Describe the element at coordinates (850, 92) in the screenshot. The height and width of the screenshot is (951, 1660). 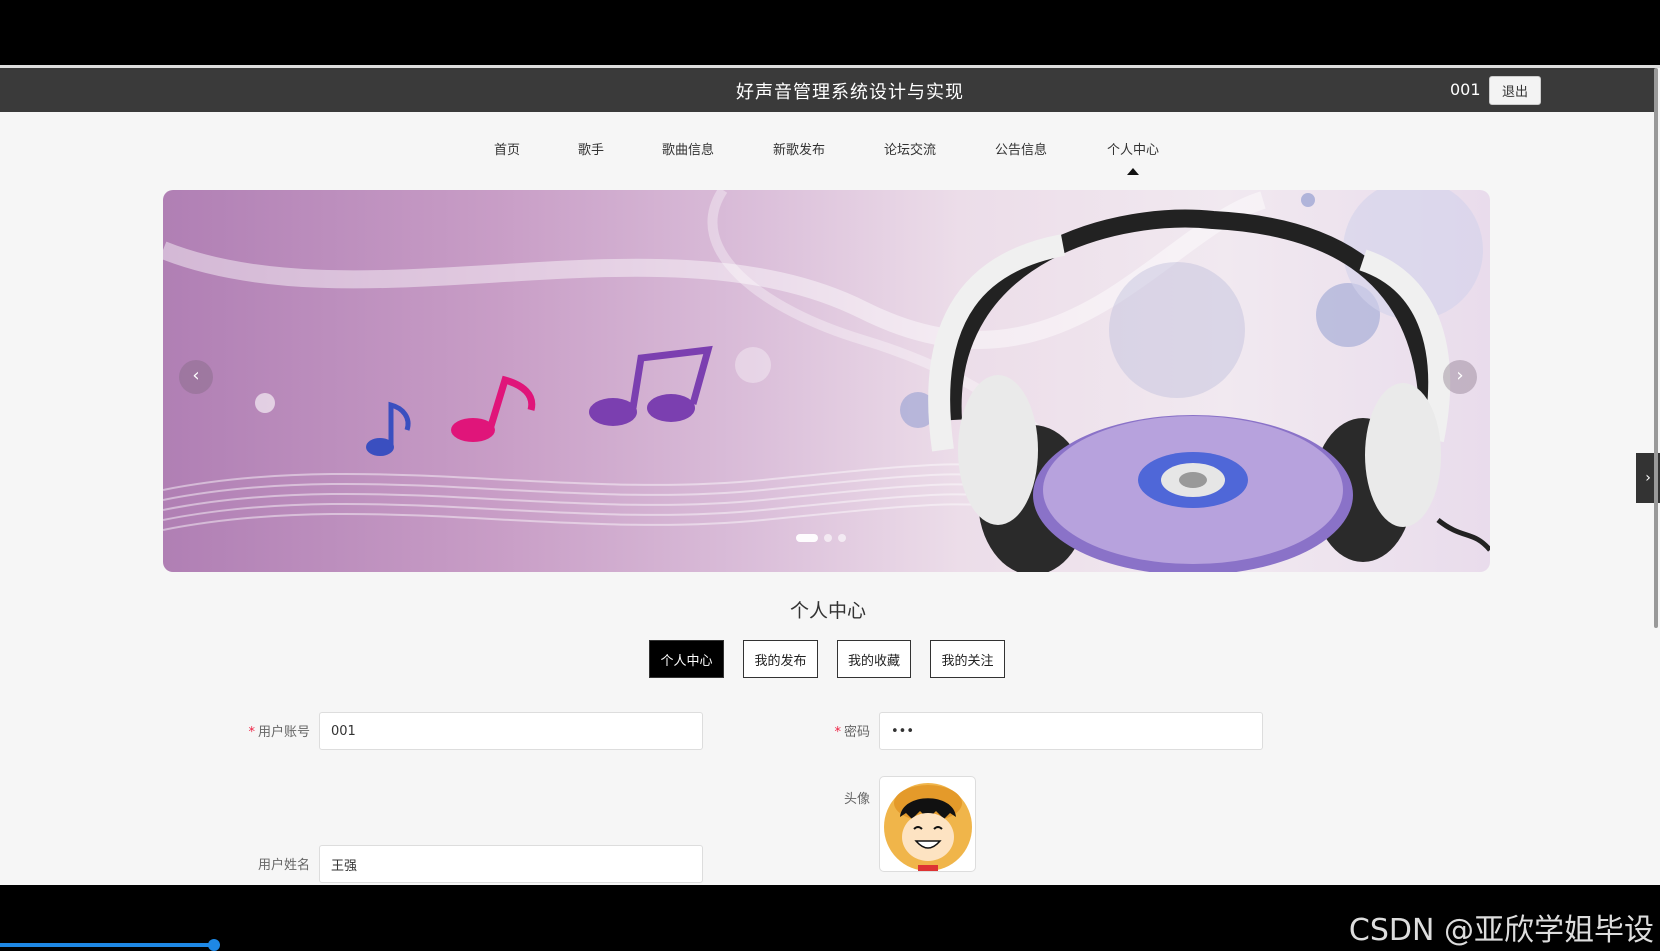
I see `site-title: 好声音管理系统设计与实现` at that location.